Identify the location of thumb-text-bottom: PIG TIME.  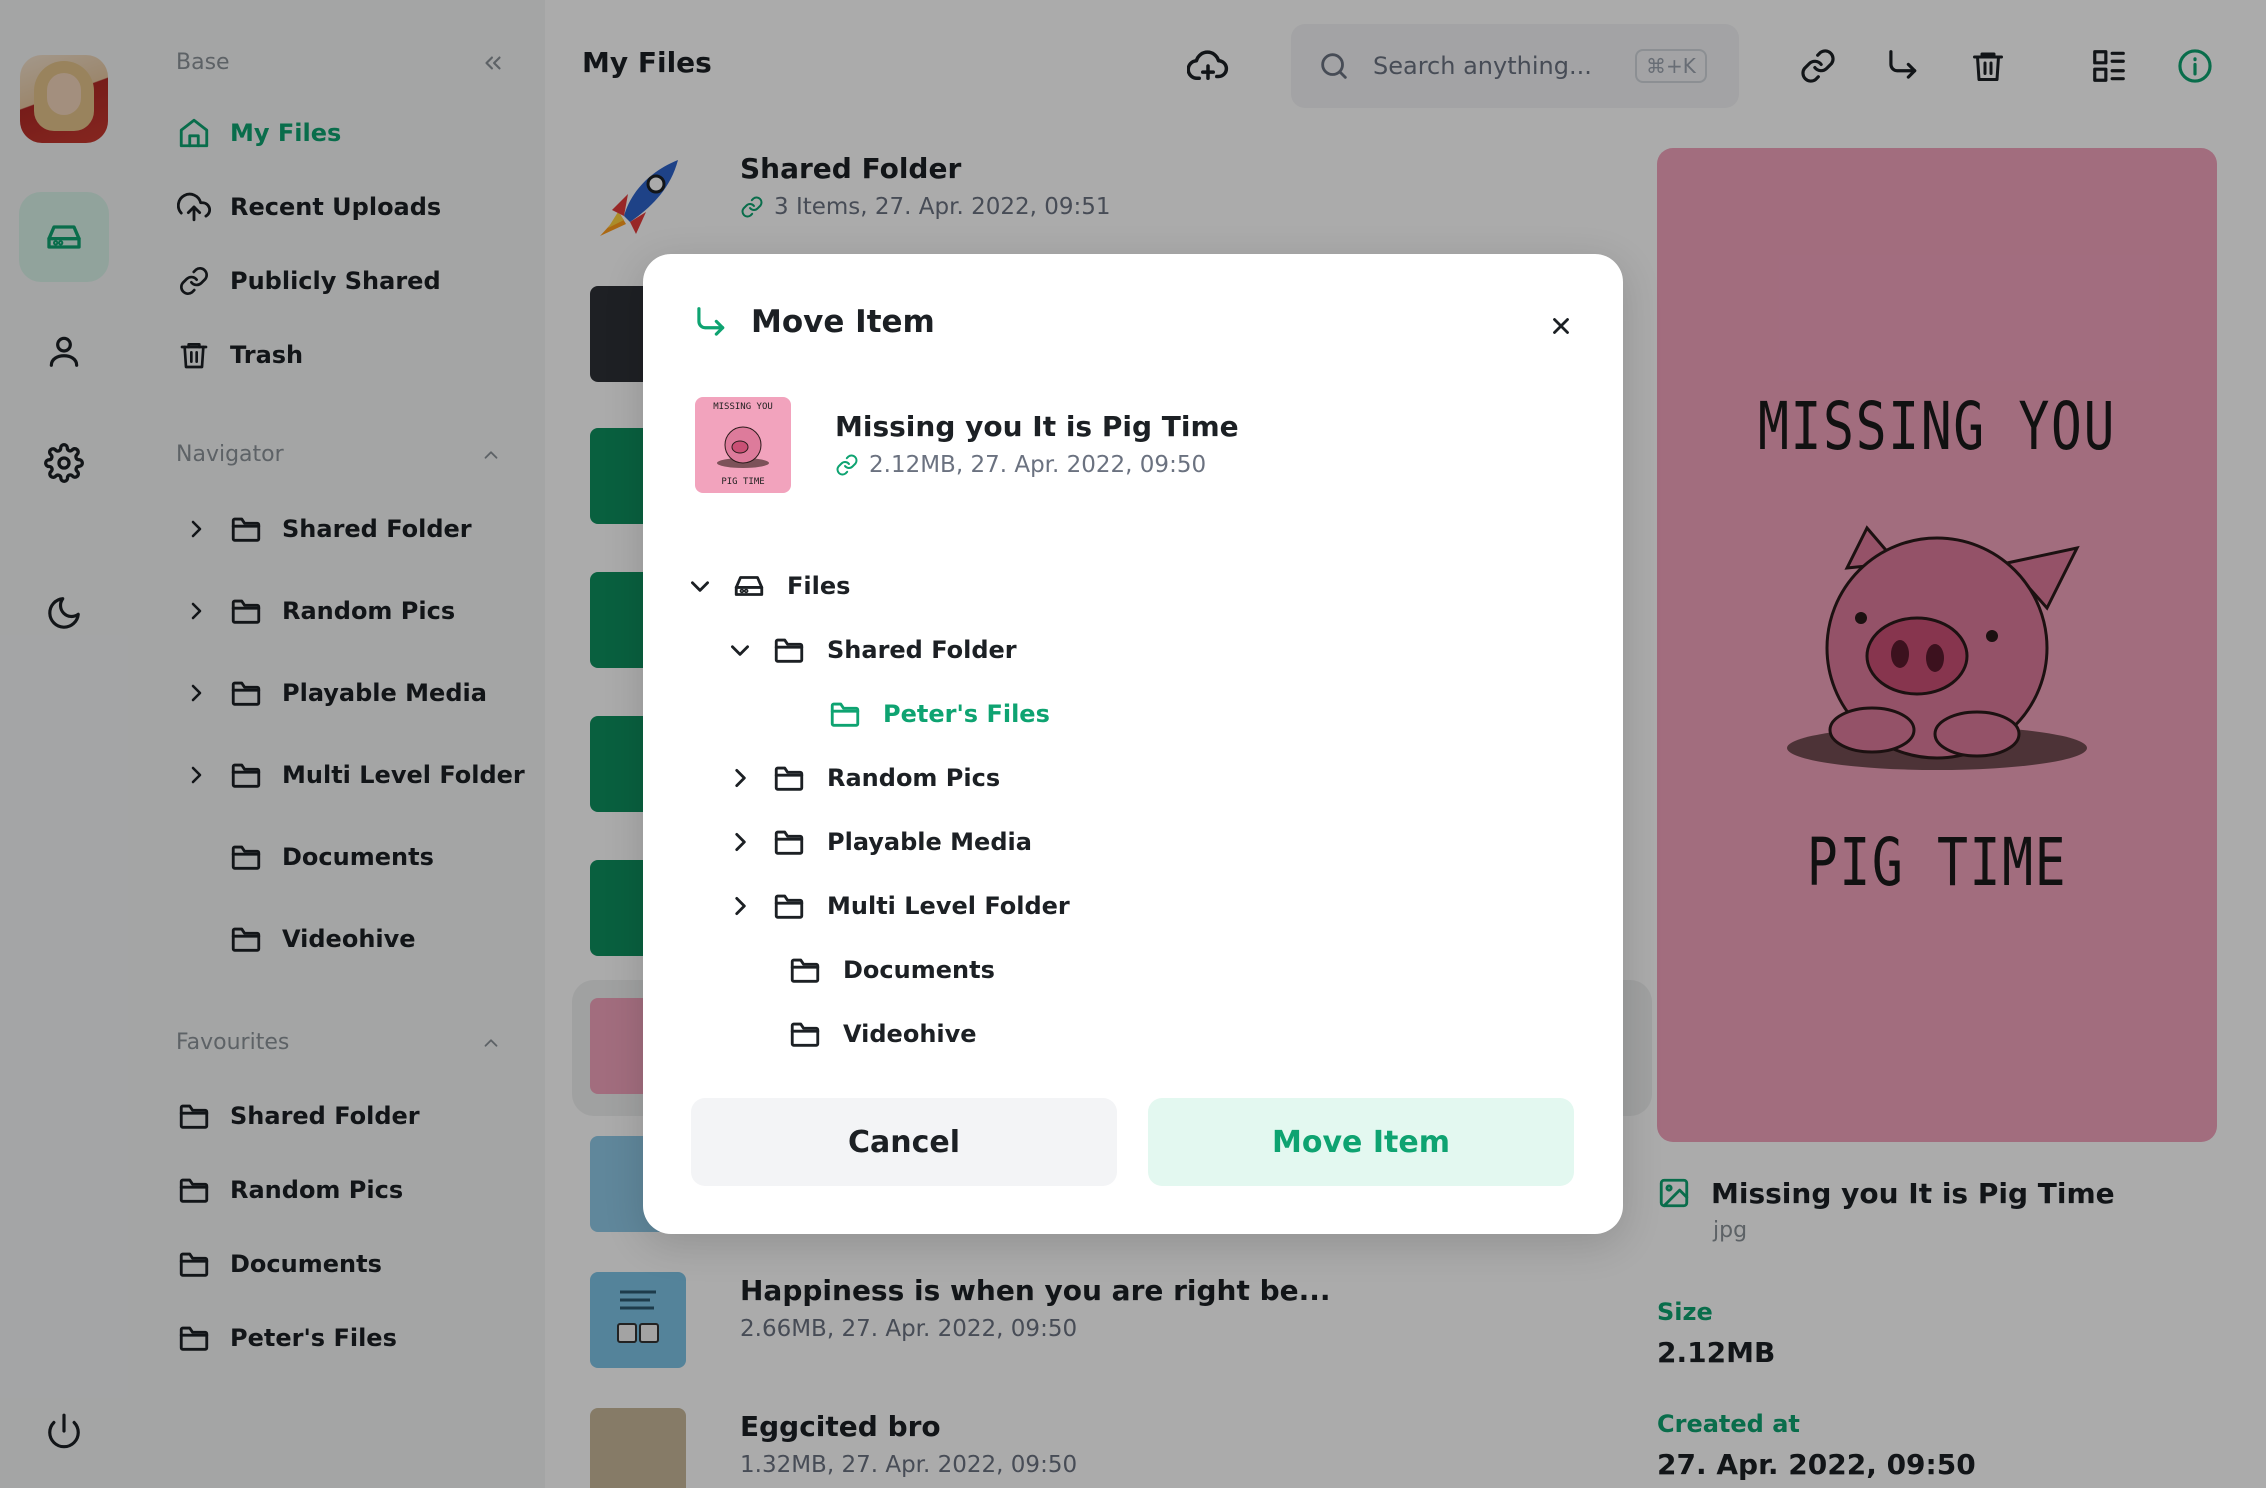
(743, 482).